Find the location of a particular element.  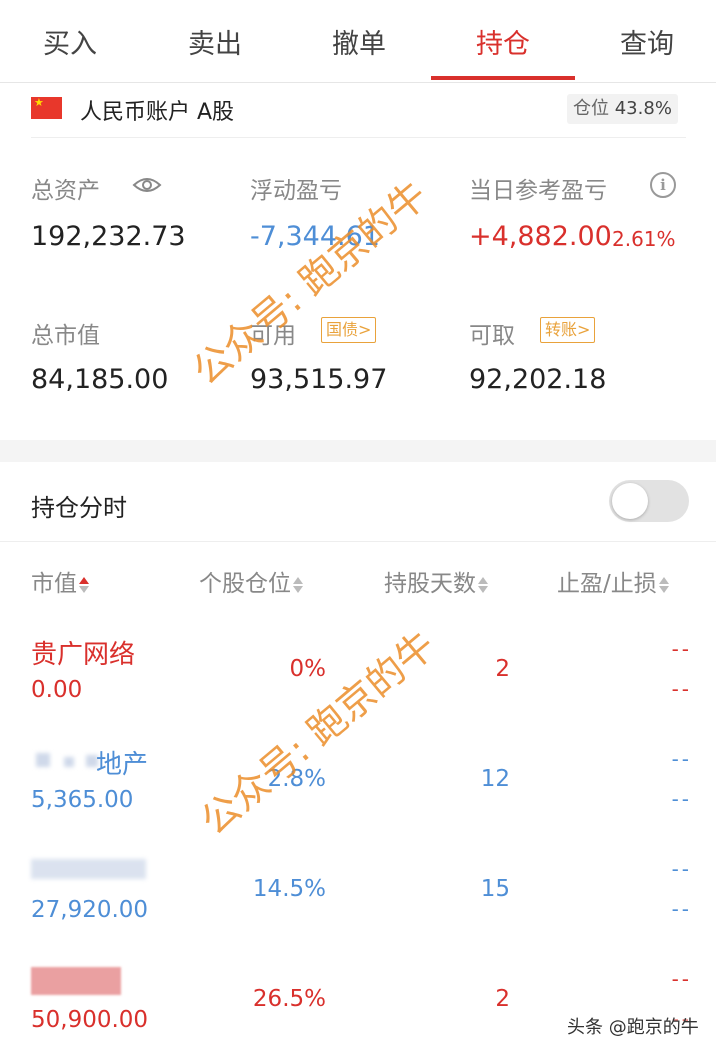

info-icon: i is located at coordinates (663, 185).